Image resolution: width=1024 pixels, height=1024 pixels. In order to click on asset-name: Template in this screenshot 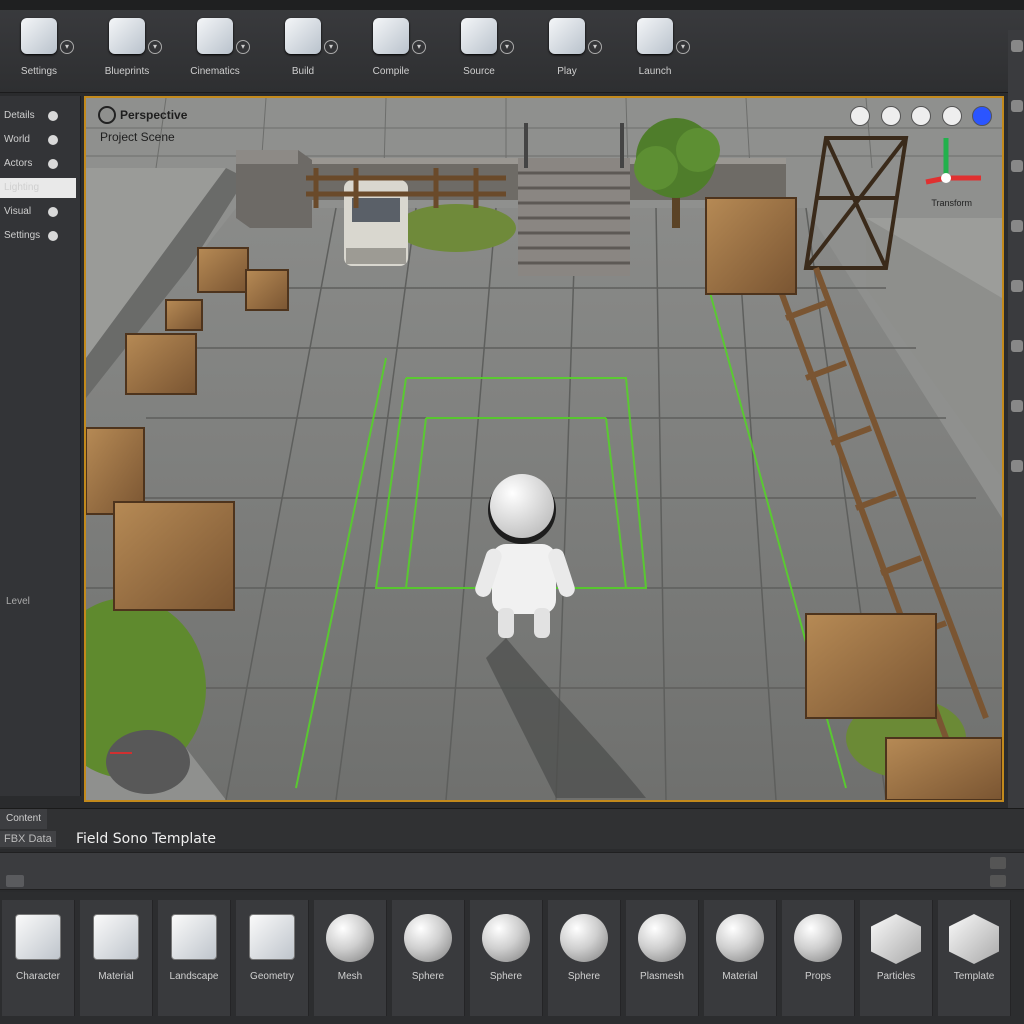, I will do `click(974, 976)`.